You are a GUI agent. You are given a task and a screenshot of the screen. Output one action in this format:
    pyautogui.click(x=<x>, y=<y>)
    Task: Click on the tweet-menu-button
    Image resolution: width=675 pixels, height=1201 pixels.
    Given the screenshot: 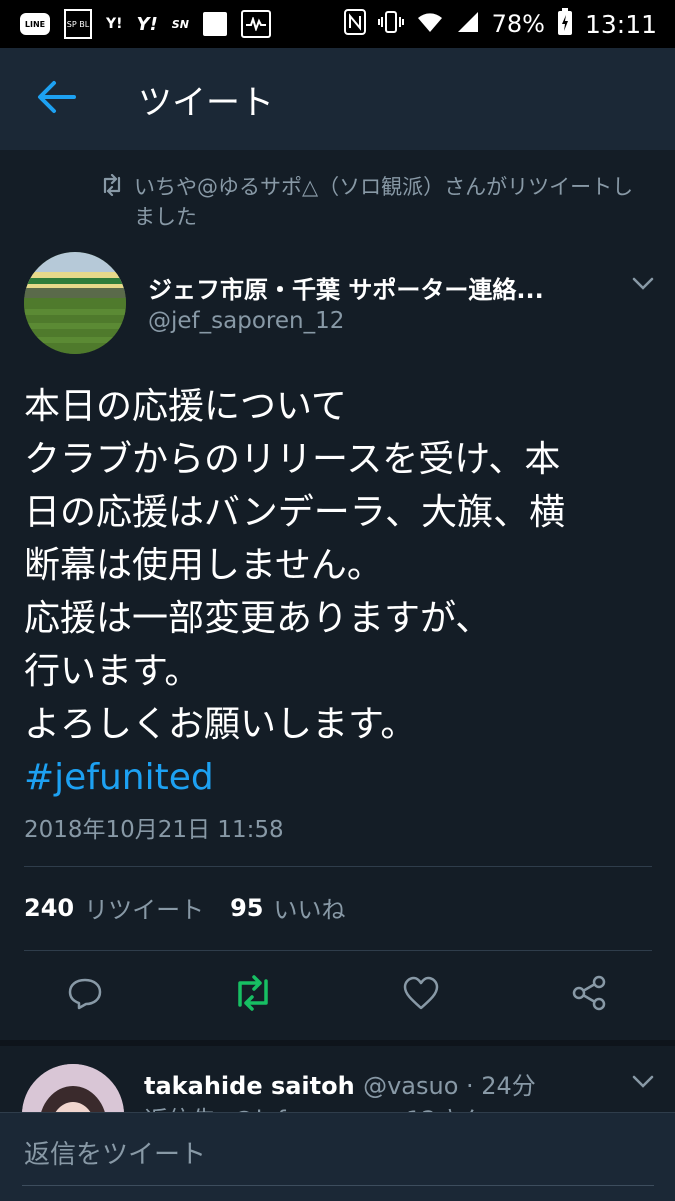 What is the action you would take?
    pyautogui.click(x=643, y=283)
    